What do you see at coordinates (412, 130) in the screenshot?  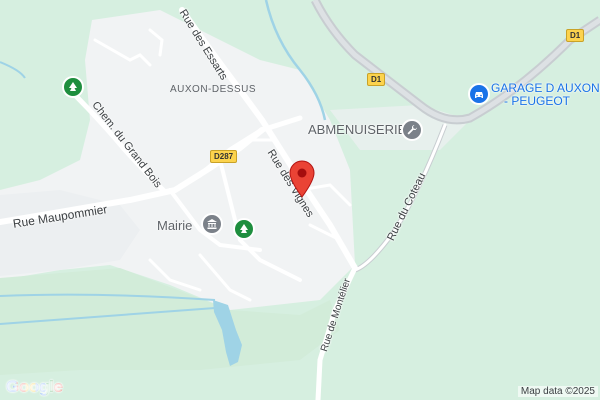 I see `wrench-icon` at bounding box center [412, 130].